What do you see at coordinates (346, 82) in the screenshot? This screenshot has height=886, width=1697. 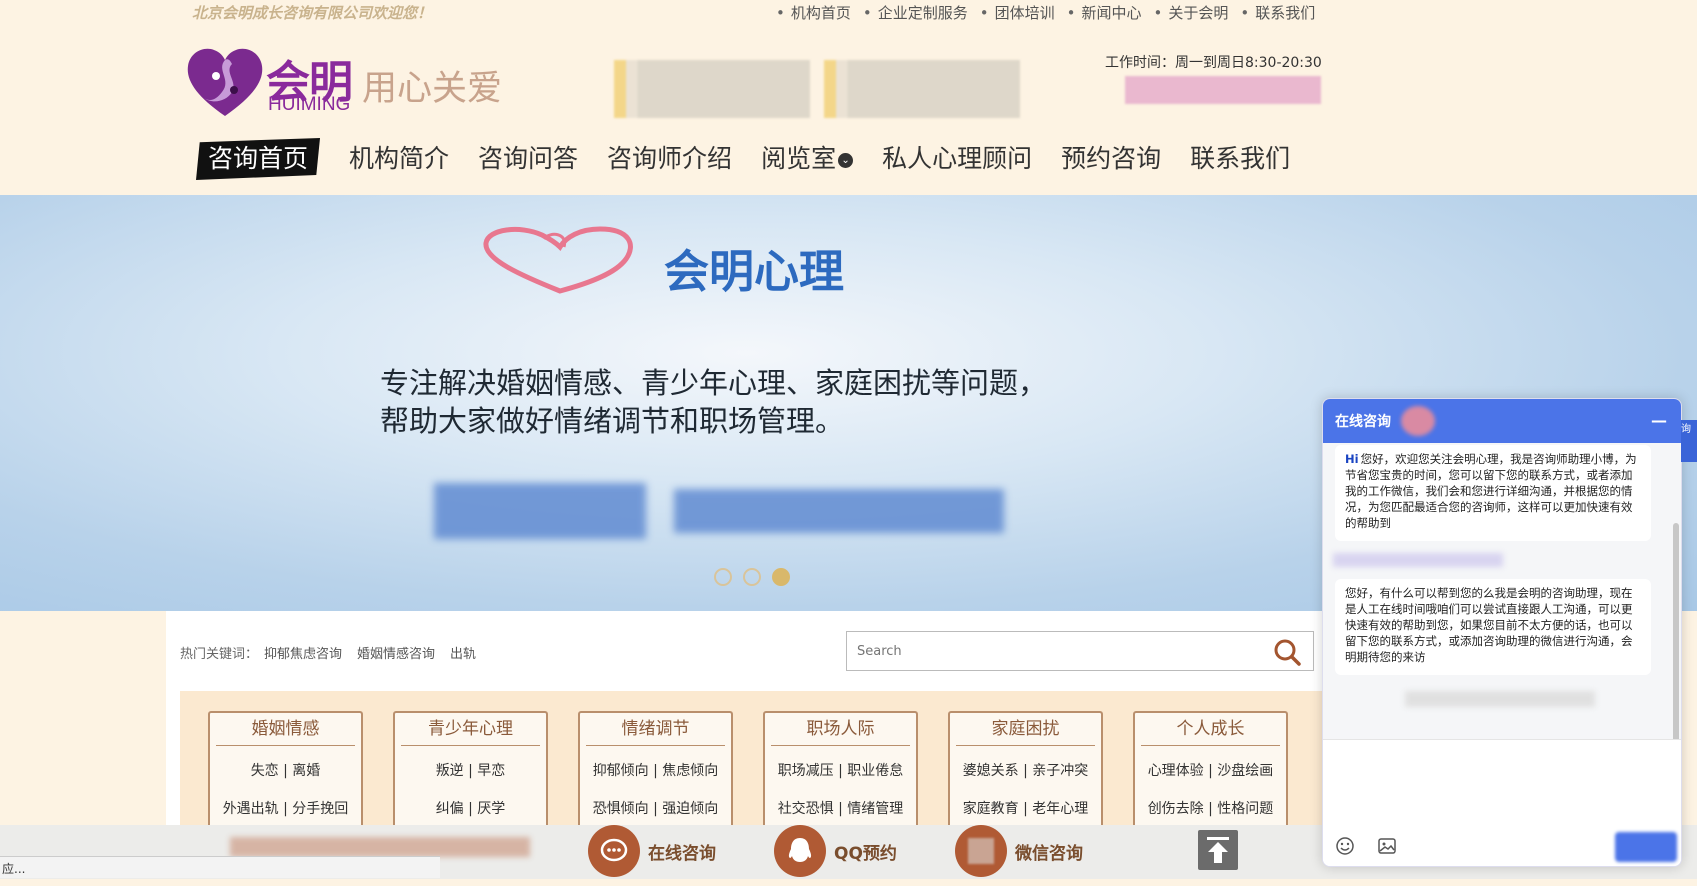 I see `site-logo: 会明 HUIMING 用心关爱` at bounding box center [346, 82].